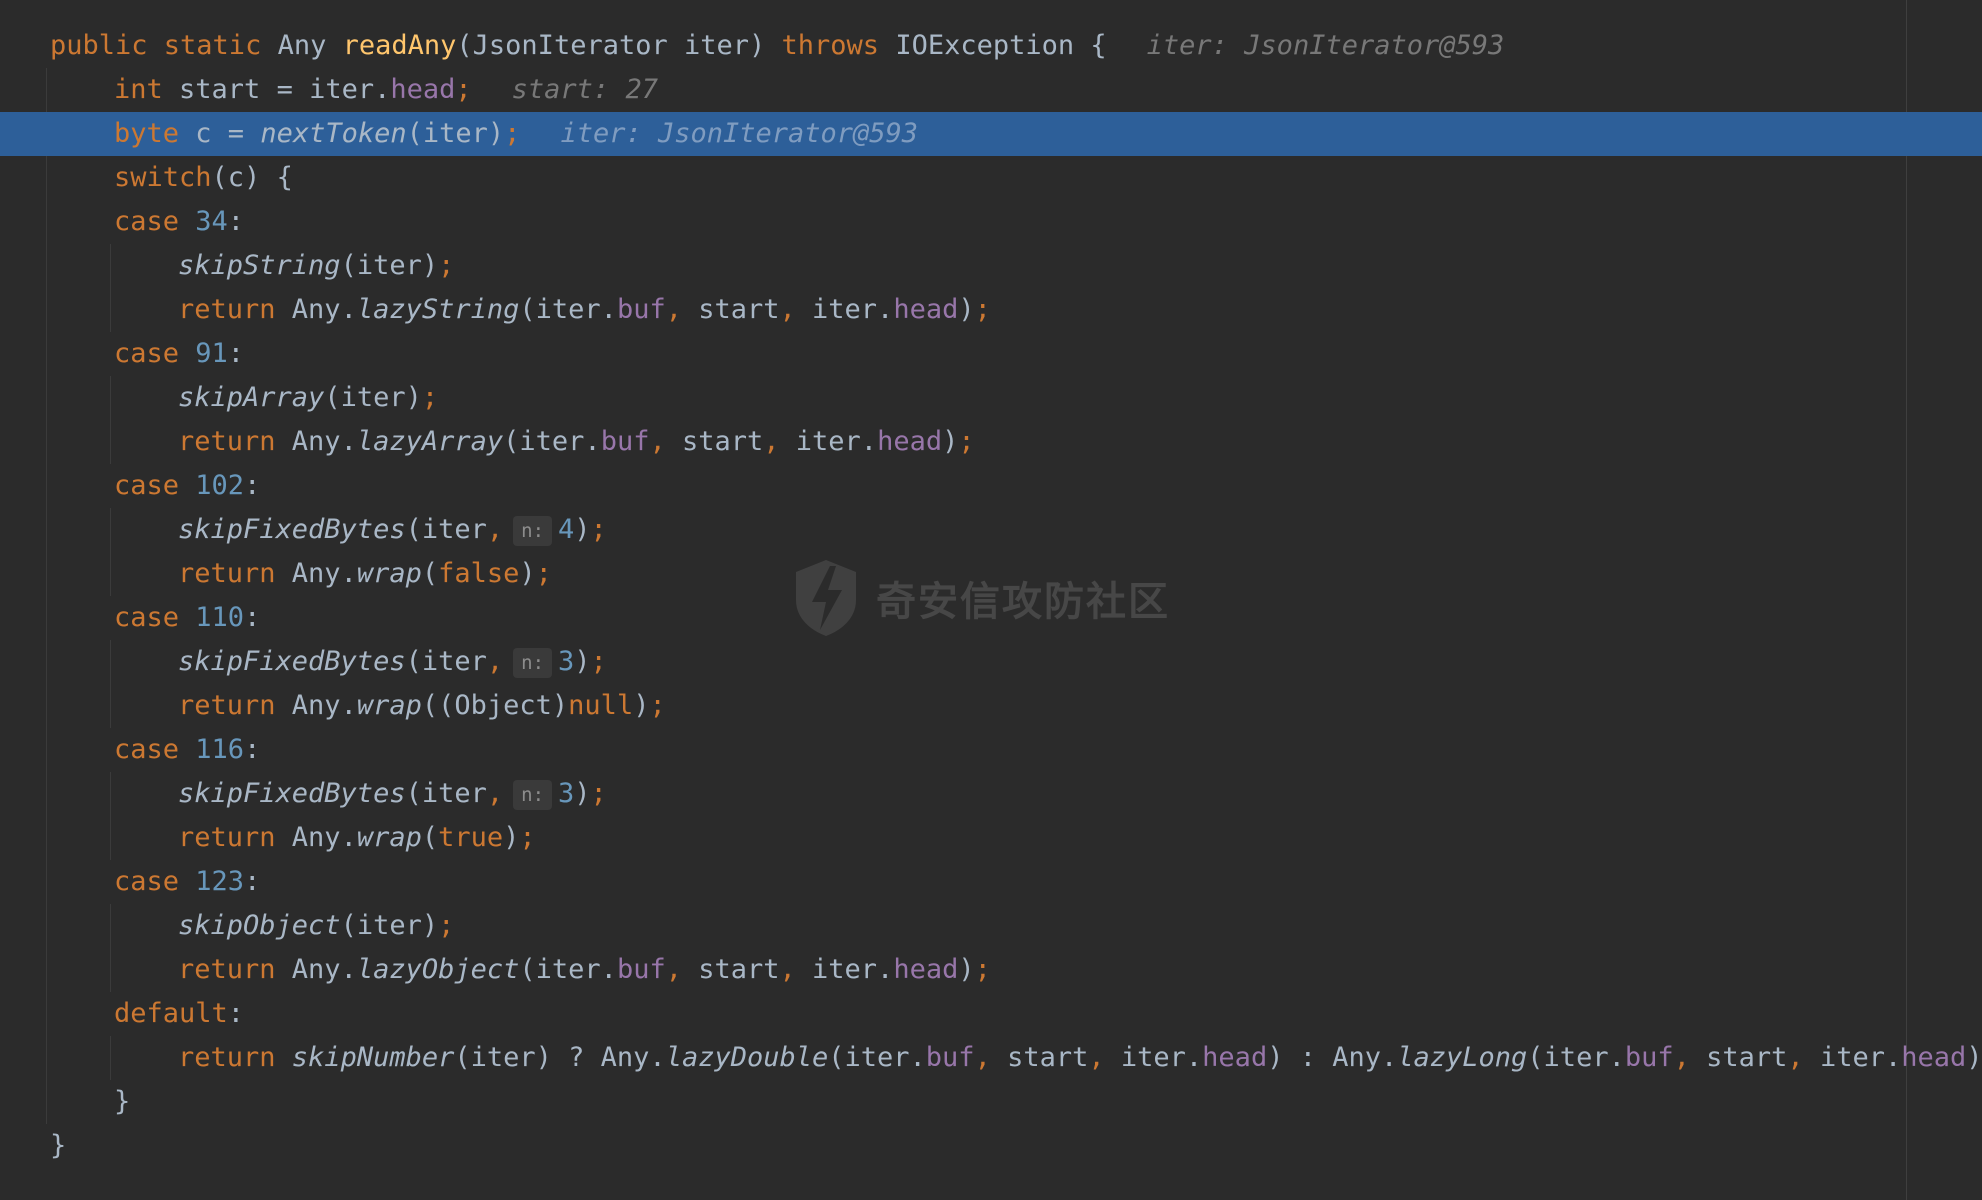  Describe the element at coordinates (991, 90) in the screenshot. I see `code-line: int start = iter.head; start: 27` at that location.